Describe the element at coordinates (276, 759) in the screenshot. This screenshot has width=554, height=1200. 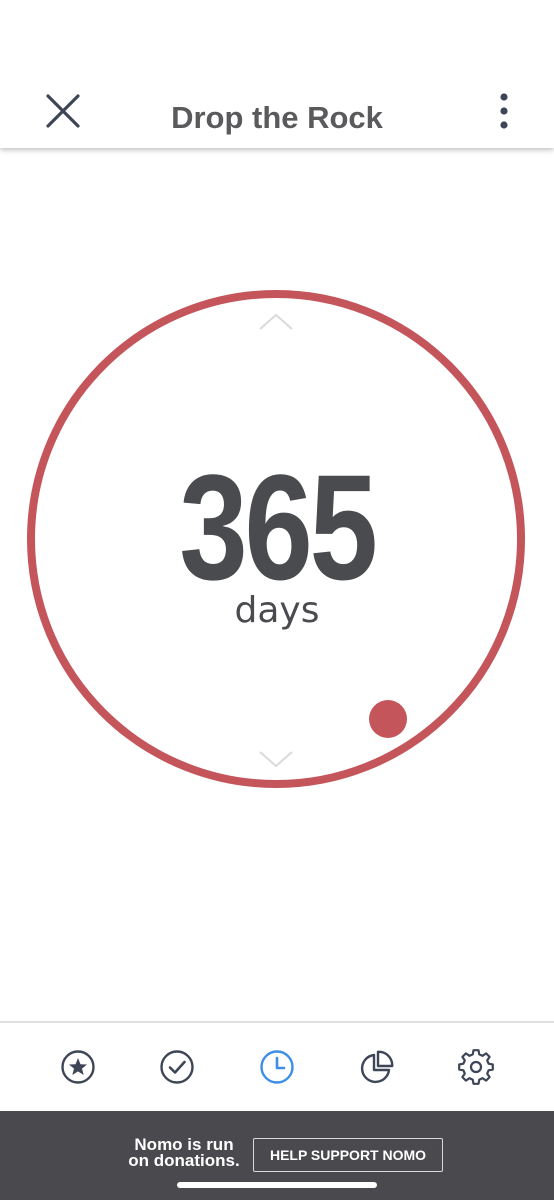
I see `chevron-down-icon` at that location.